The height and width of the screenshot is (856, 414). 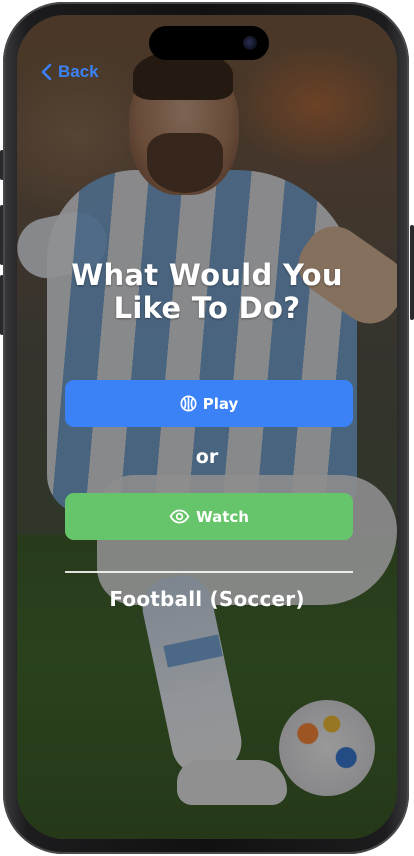 I want to click on play-label: Play, so click(x=220, y=403).